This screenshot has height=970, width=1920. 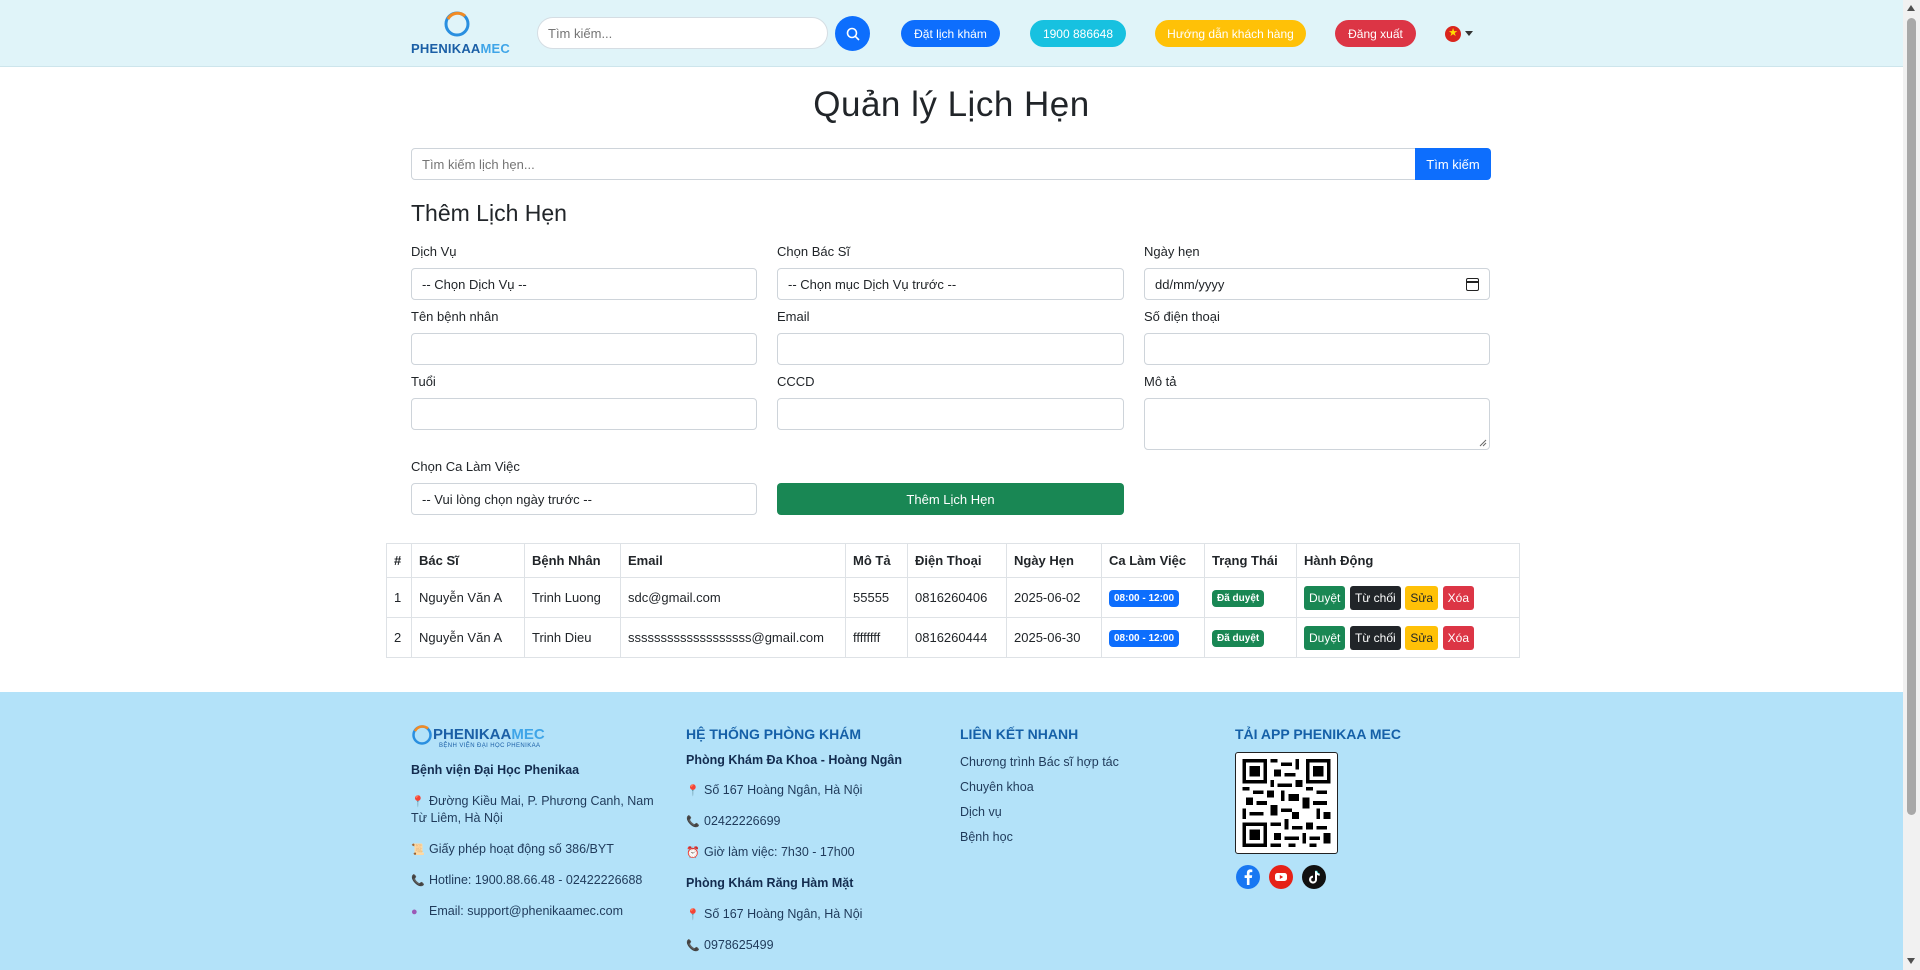 I want to click on link-diseases: Bệnh học, so click(x=986, y=837).